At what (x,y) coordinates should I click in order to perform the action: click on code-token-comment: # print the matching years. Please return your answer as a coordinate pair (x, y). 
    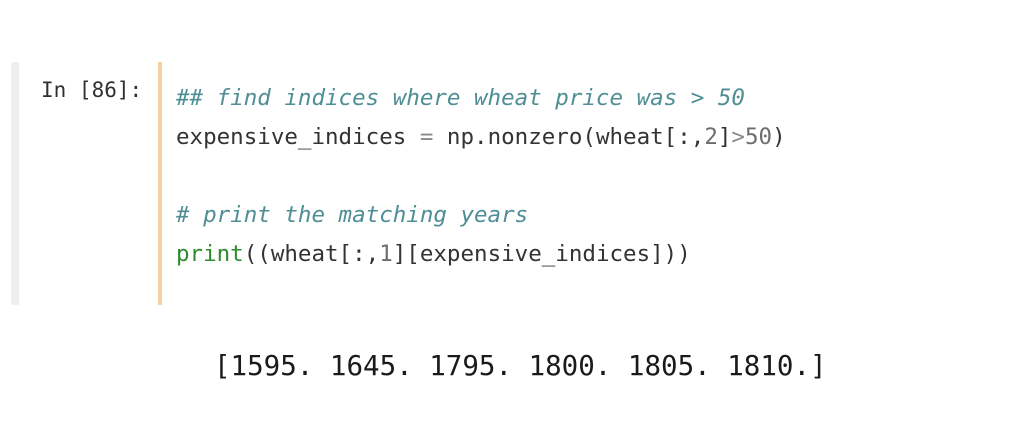
    Looking at the image, I should click on (352, 215).